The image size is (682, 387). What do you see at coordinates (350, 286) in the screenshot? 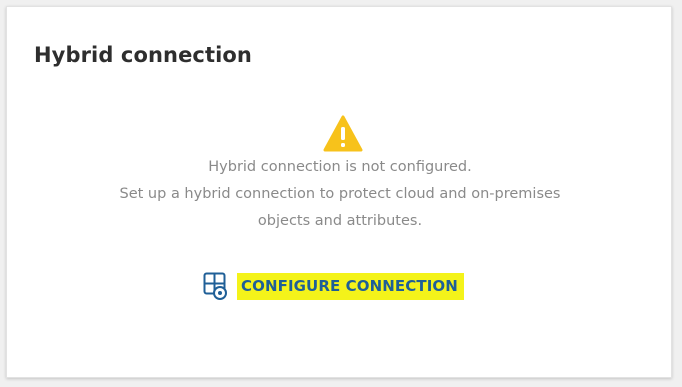
I see `configure-connection-label: CONFIGURE CONNECTION` at bounding box center [350, 286].